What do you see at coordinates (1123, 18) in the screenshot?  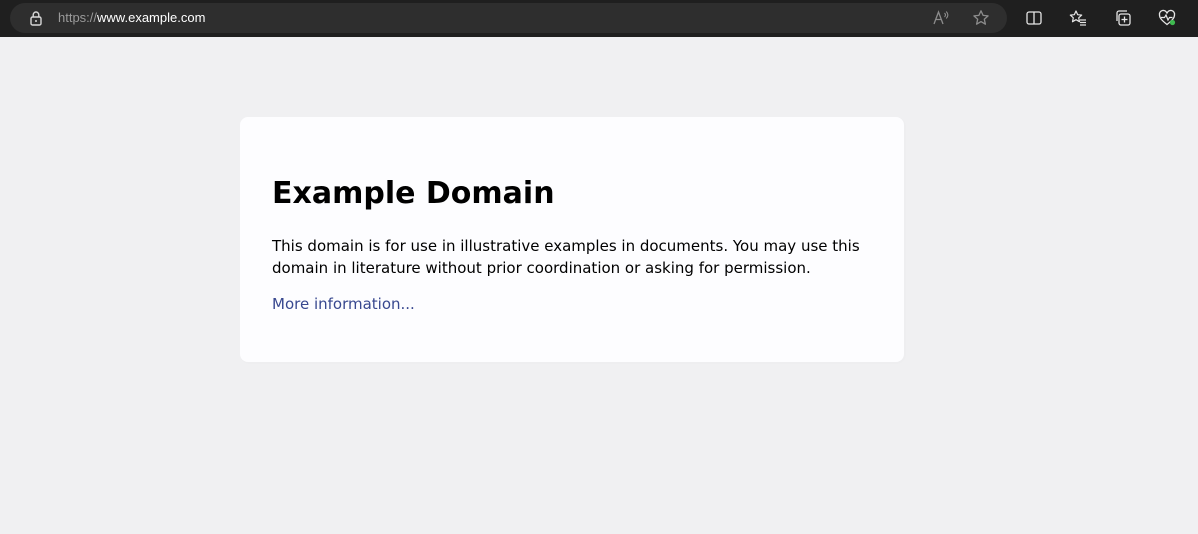 I see `collections-icon` at bounding box center [1123, 18].